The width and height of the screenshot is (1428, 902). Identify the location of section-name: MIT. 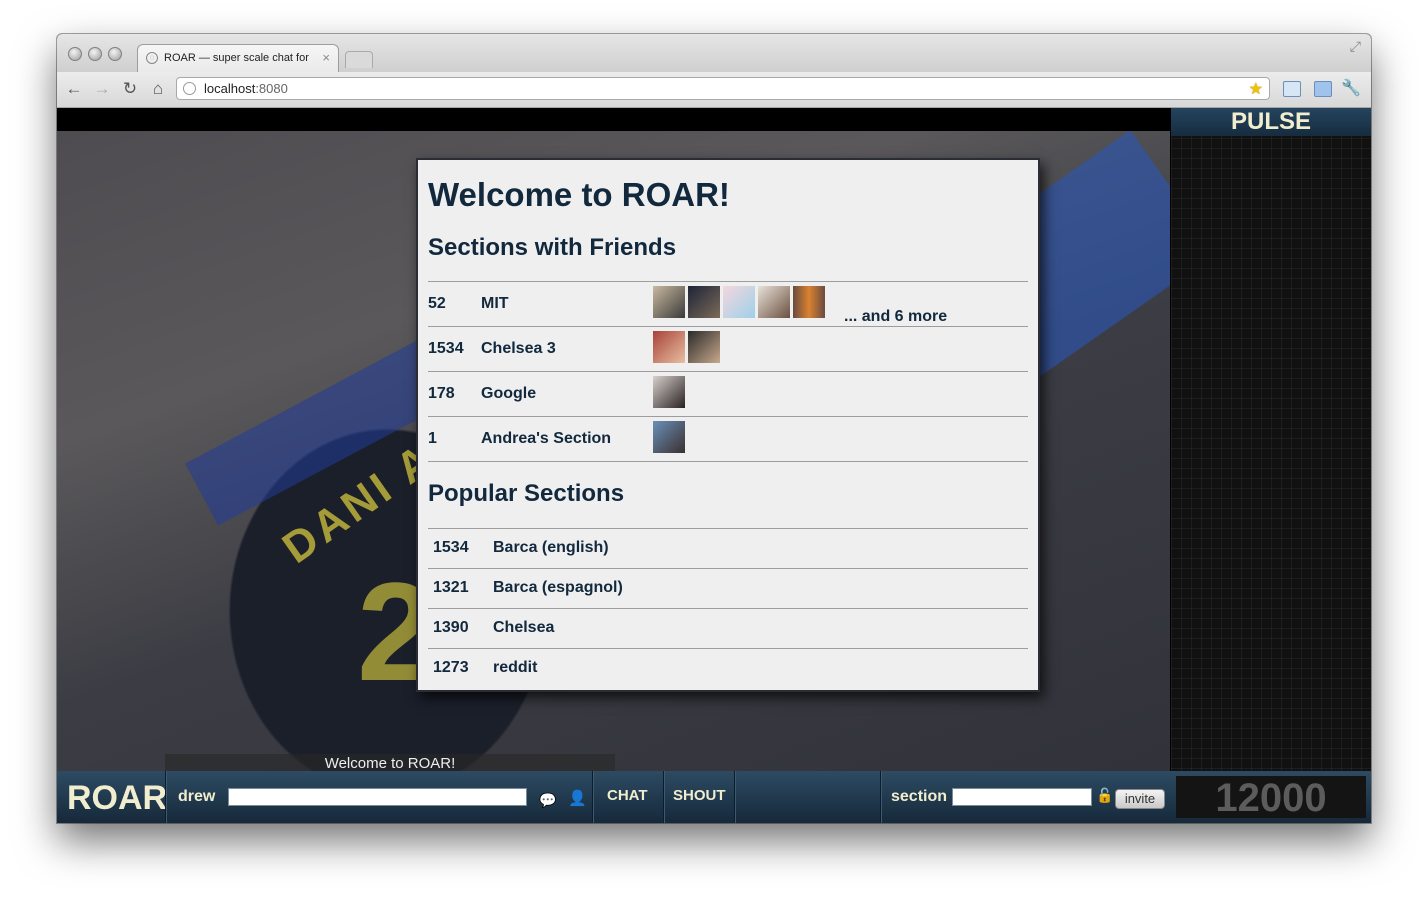
(495, 303).